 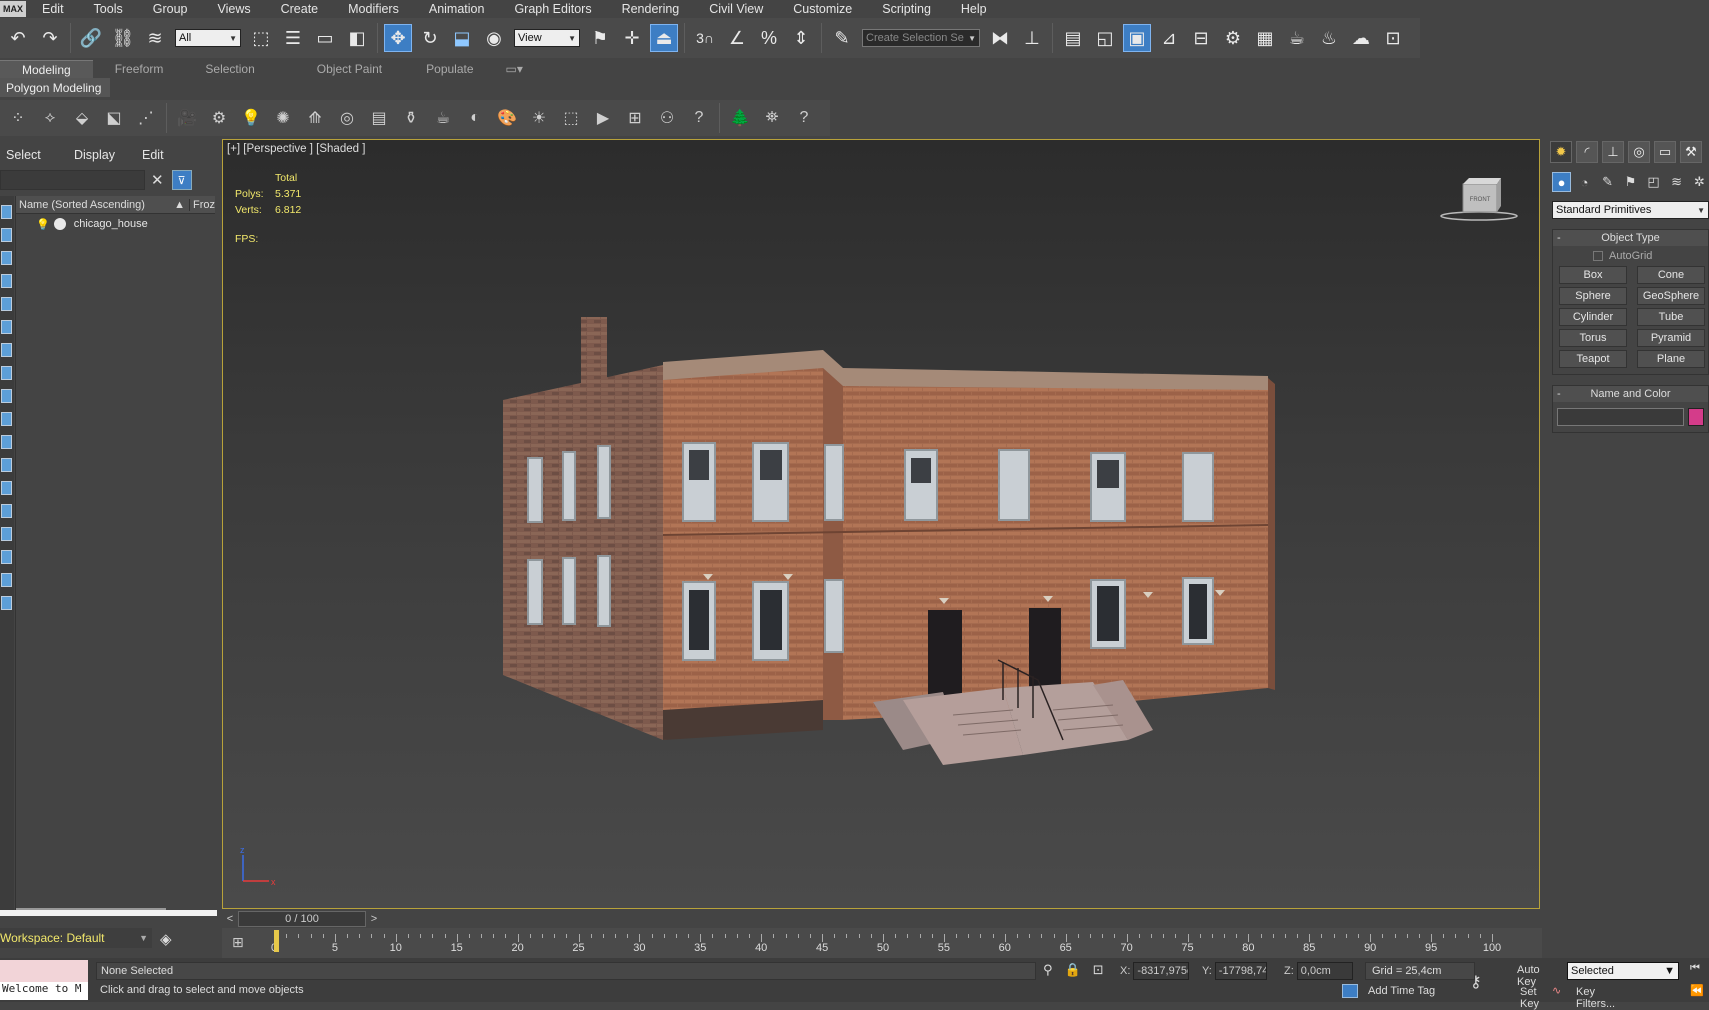 I want to click on curve-editor-icon: ▣, so click(x=1137, y=38).